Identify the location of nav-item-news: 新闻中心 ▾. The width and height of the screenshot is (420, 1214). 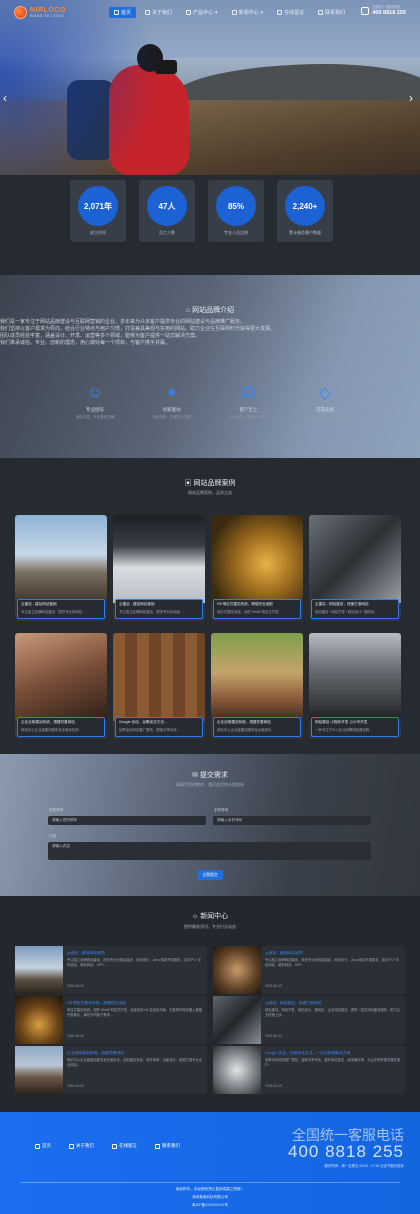
(248, 12).